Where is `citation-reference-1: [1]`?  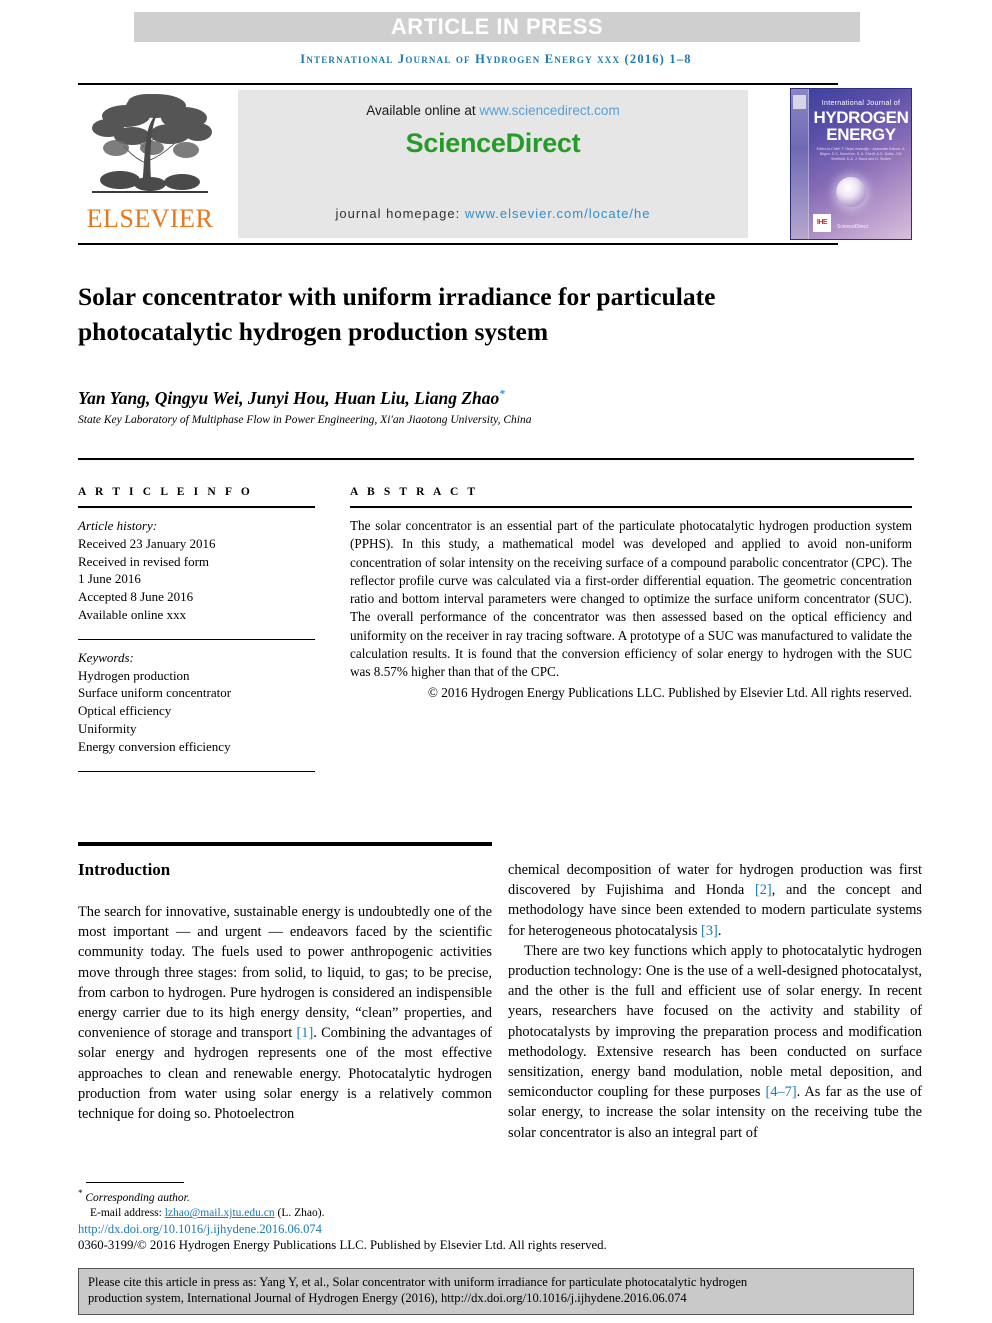 citation-reference-1: [1] is located at coordinates (304, 1033).